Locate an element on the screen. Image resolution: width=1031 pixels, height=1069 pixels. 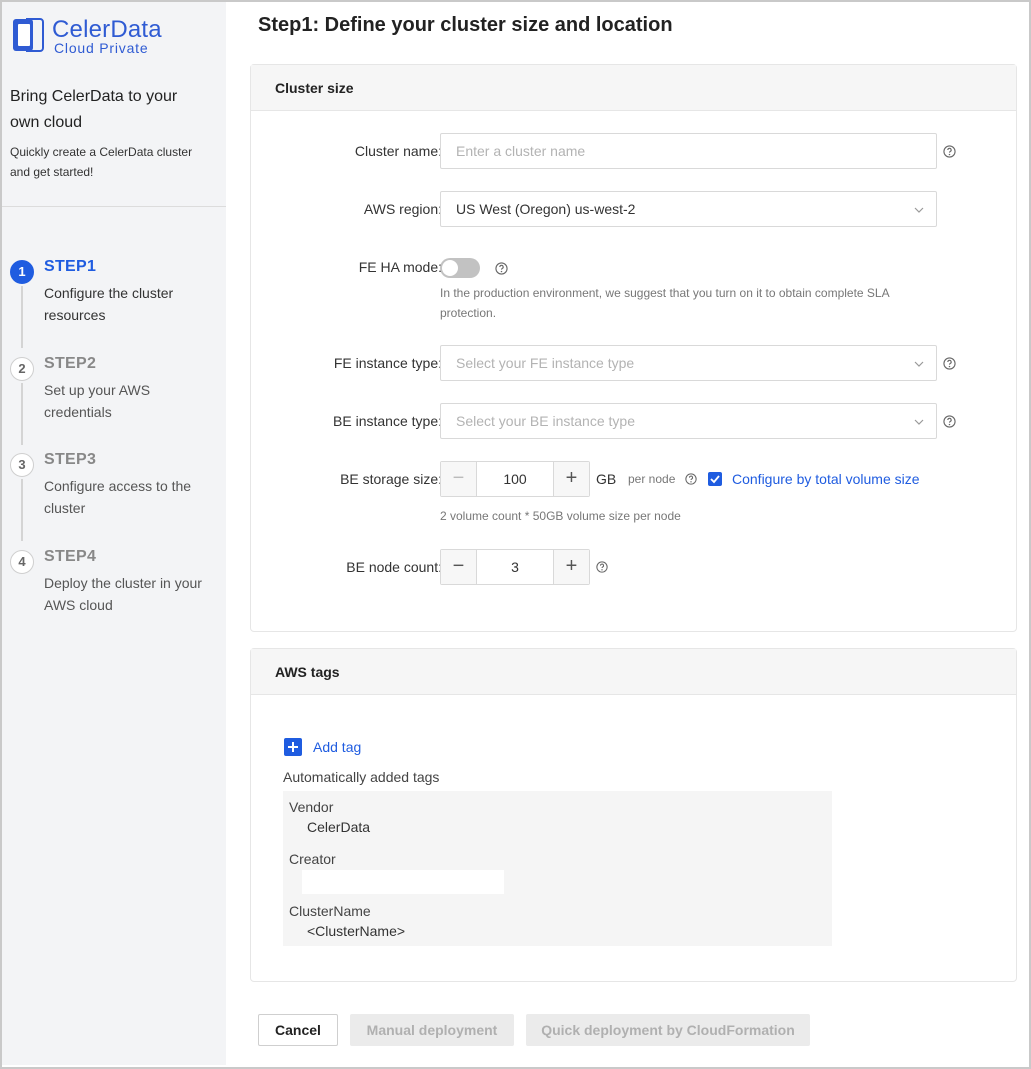
per-node-label: per node is located at coordinates (652, 479).